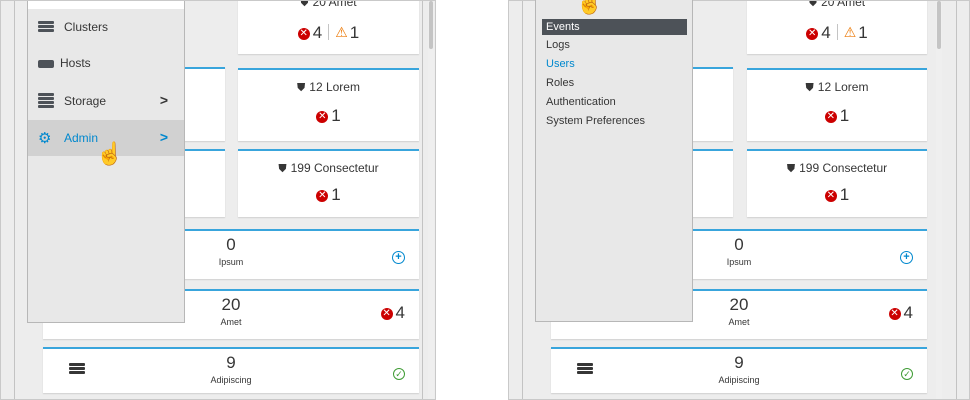  Describe the element at coordinates (46, 100) in the screenshot. I see `storage-icon` at that location.